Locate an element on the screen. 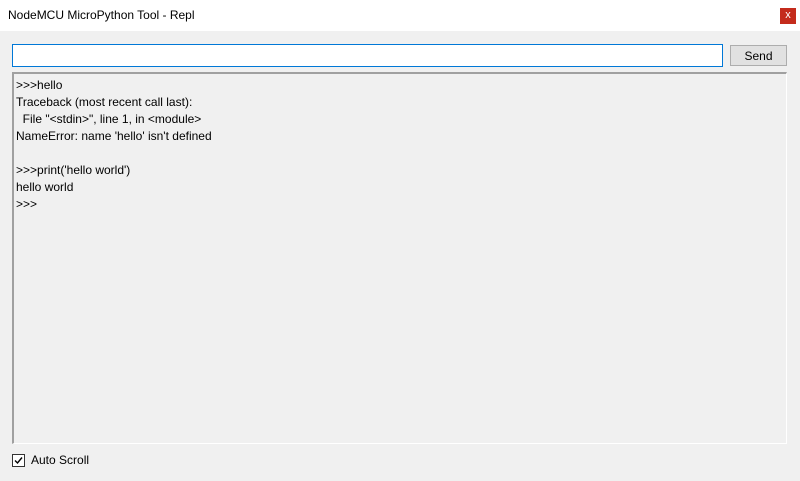 This screenshot has height=481, width=800. close-button: x is located at coordinates (788, 16).